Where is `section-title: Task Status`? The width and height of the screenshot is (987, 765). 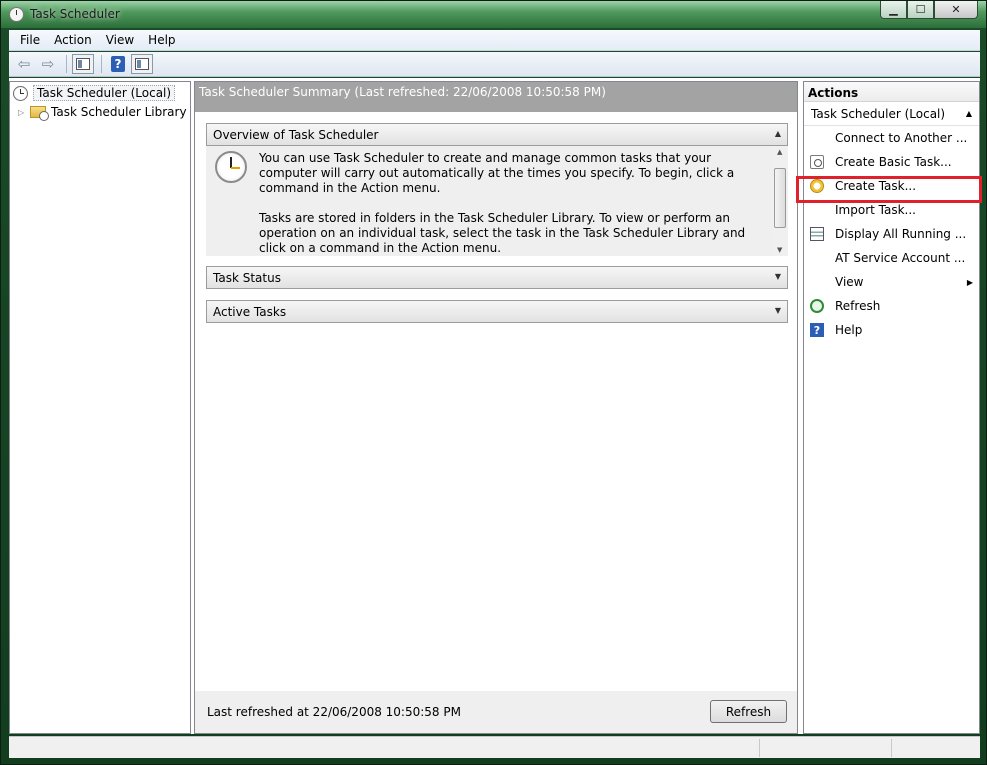 section-title: Task Status is located at coordinates (247, 277).